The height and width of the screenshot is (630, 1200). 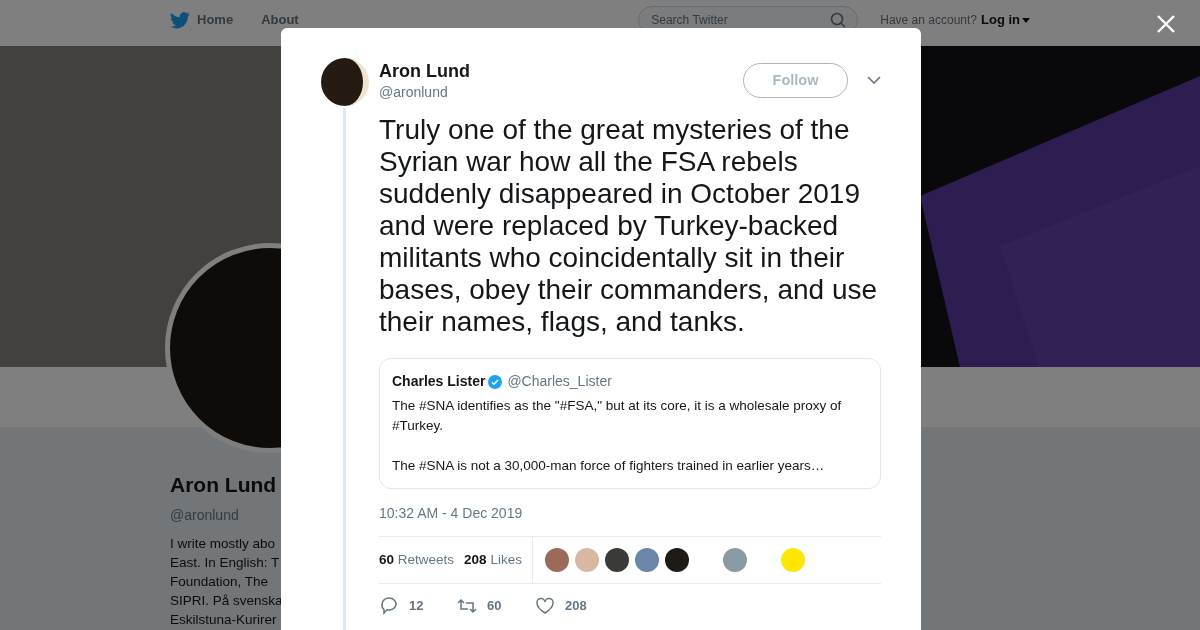 I want to click on tweet-text: Truly one of the great mysteries of the Syrian war how all the FSA rebels suddenly disappeared in October 2019 and were replaced by Turkey-backed militants who coincidentally sit in their bases, obey their commanders, and use their names, flags, and tanks., so click(x=629, y=226).